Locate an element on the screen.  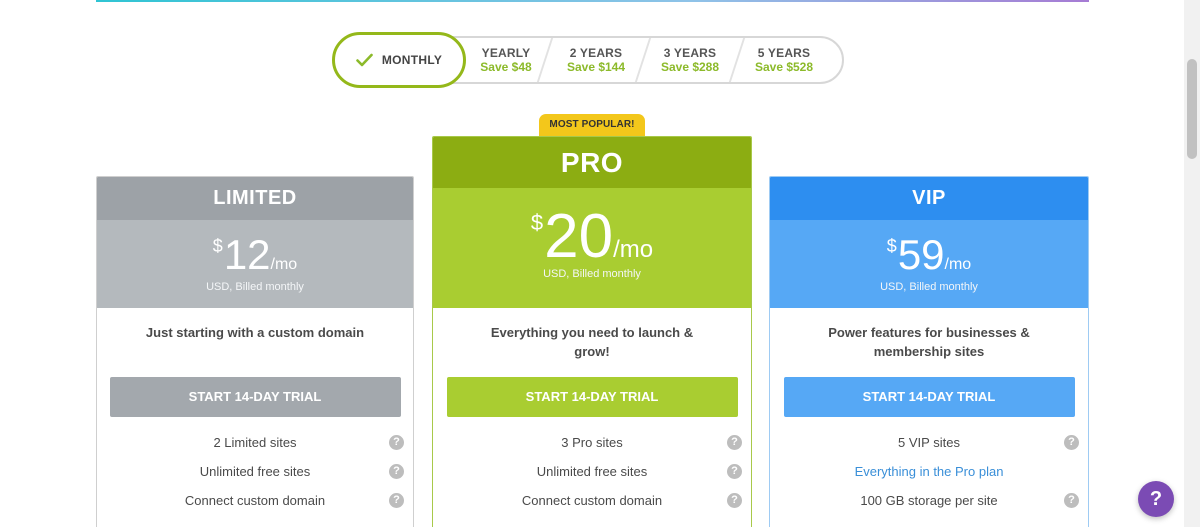
feature-item: 2 Limited sites ? is located at coordinates (255, 442).